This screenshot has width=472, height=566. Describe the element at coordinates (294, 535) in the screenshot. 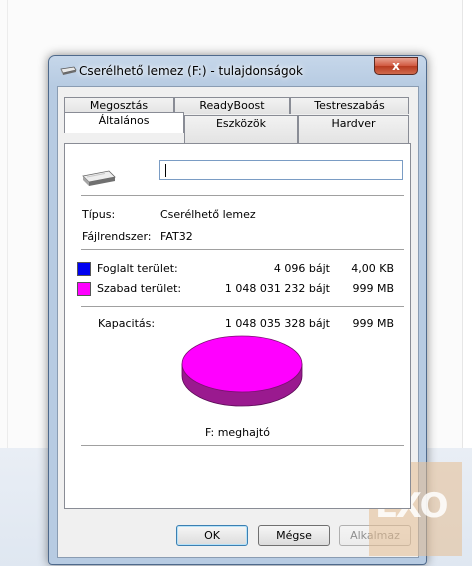

I see `cancel-button: Mégse` at that location.